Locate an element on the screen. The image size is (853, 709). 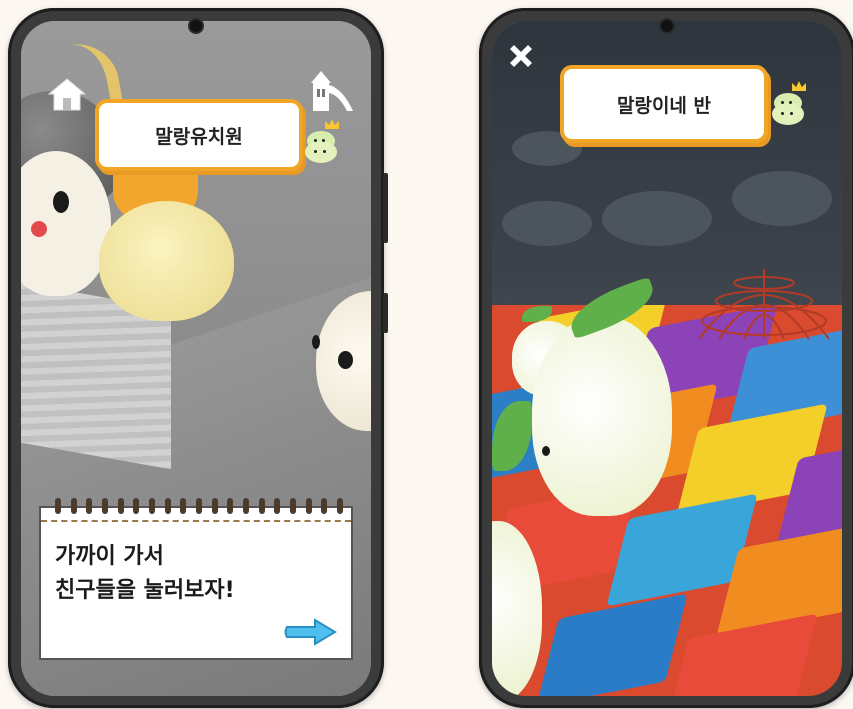
title-card: 말랑이네 반 is located at coordinates (664, 104).